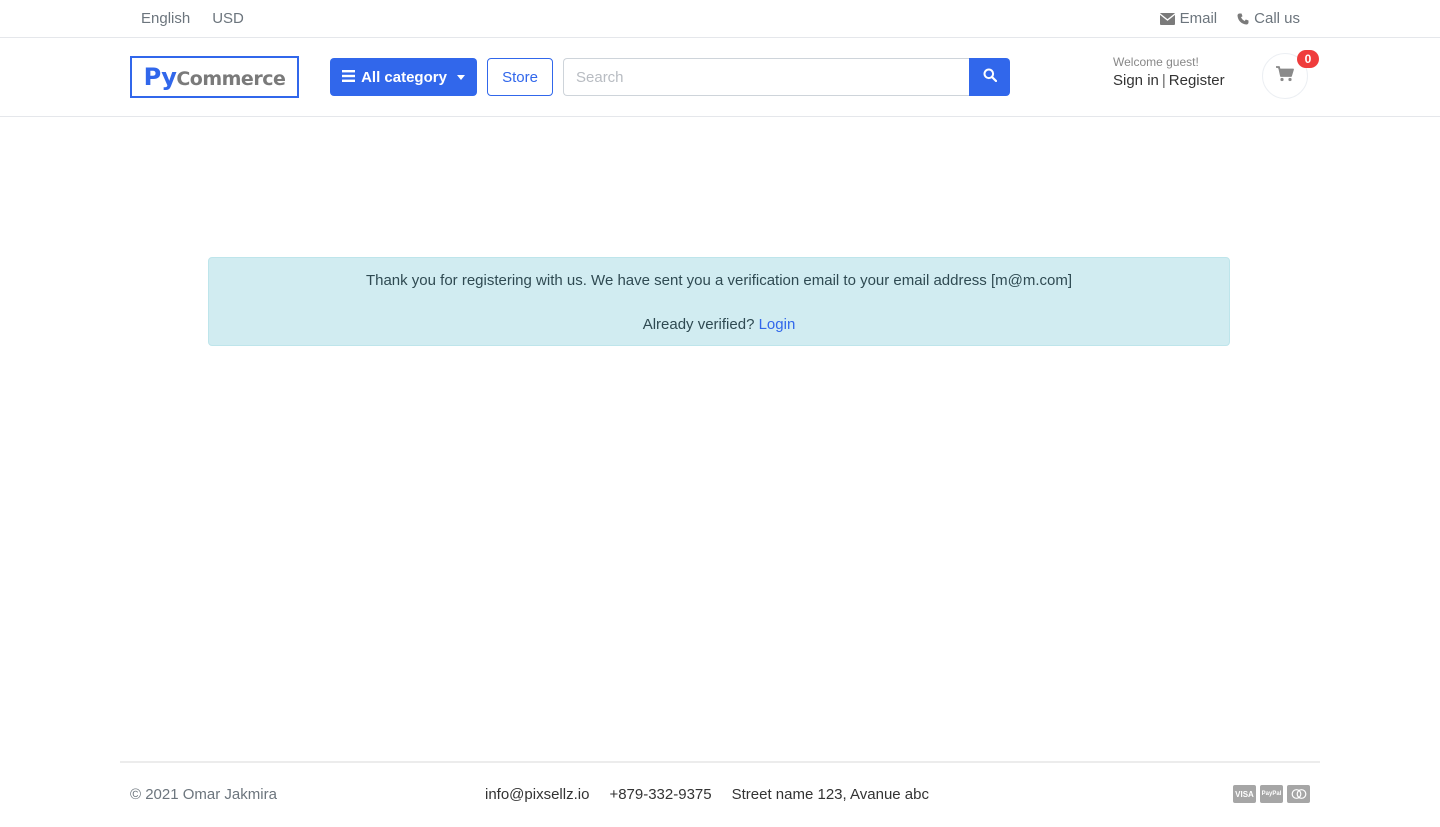  Describe the element at coordinates (1229, 18) in the screenshot. I see `topbar-right: Email Call us` at that location.